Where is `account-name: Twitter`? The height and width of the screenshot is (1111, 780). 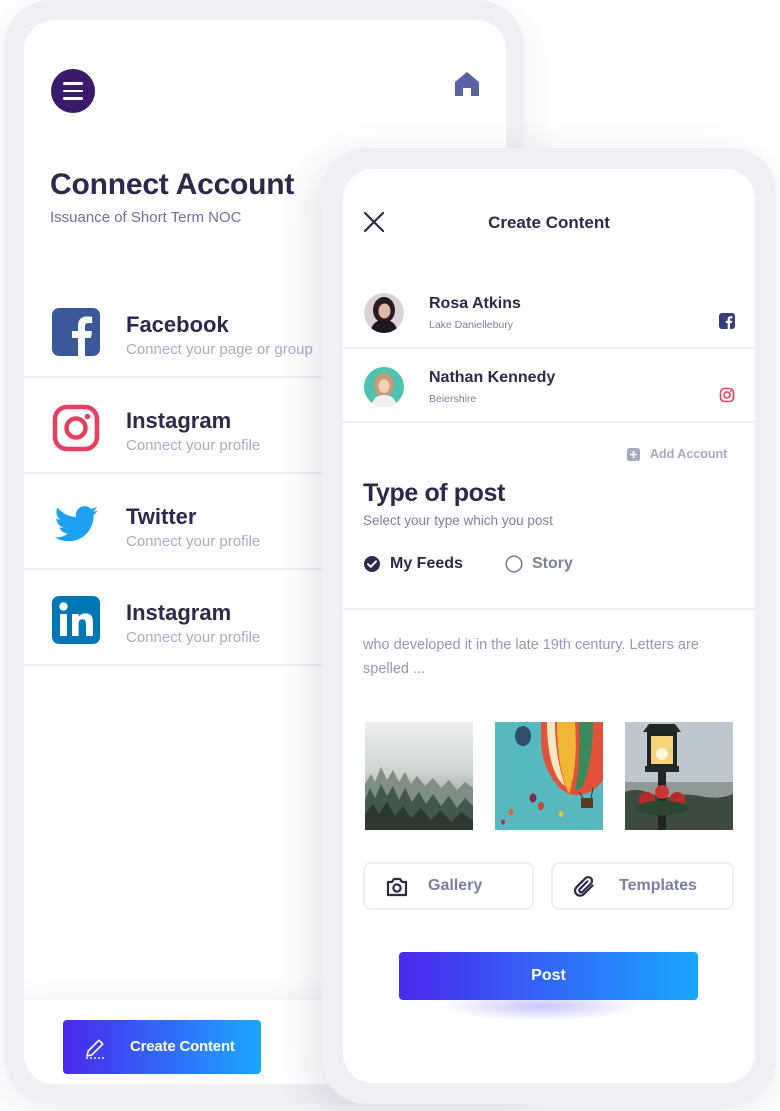
account-name: Twitter is located at coordinates (161, 516).